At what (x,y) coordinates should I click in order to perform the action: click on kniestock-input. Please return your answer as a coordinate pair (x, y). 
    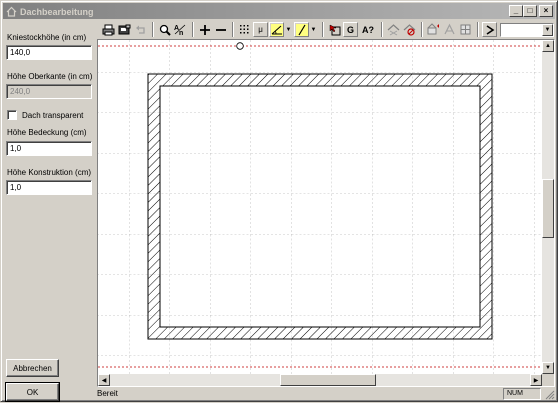
    Looking at the image, I should click on (49, 52).